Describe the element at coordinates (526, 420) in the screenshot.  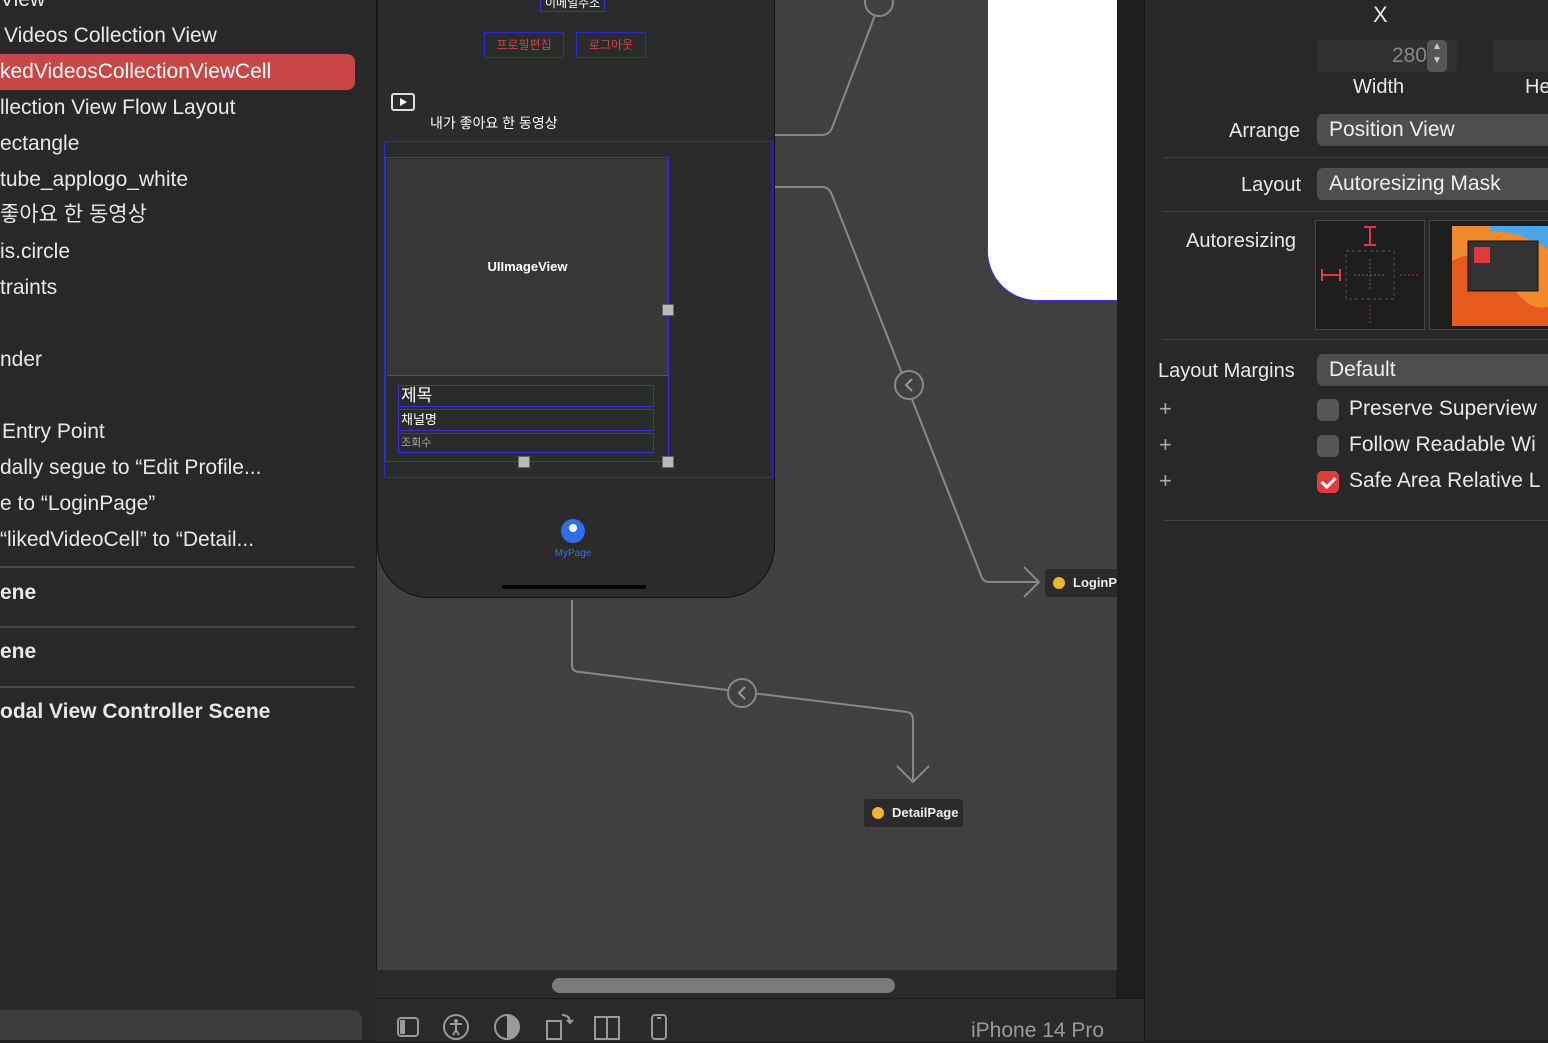
I see `cell-channel-label: 채널명` at that location.